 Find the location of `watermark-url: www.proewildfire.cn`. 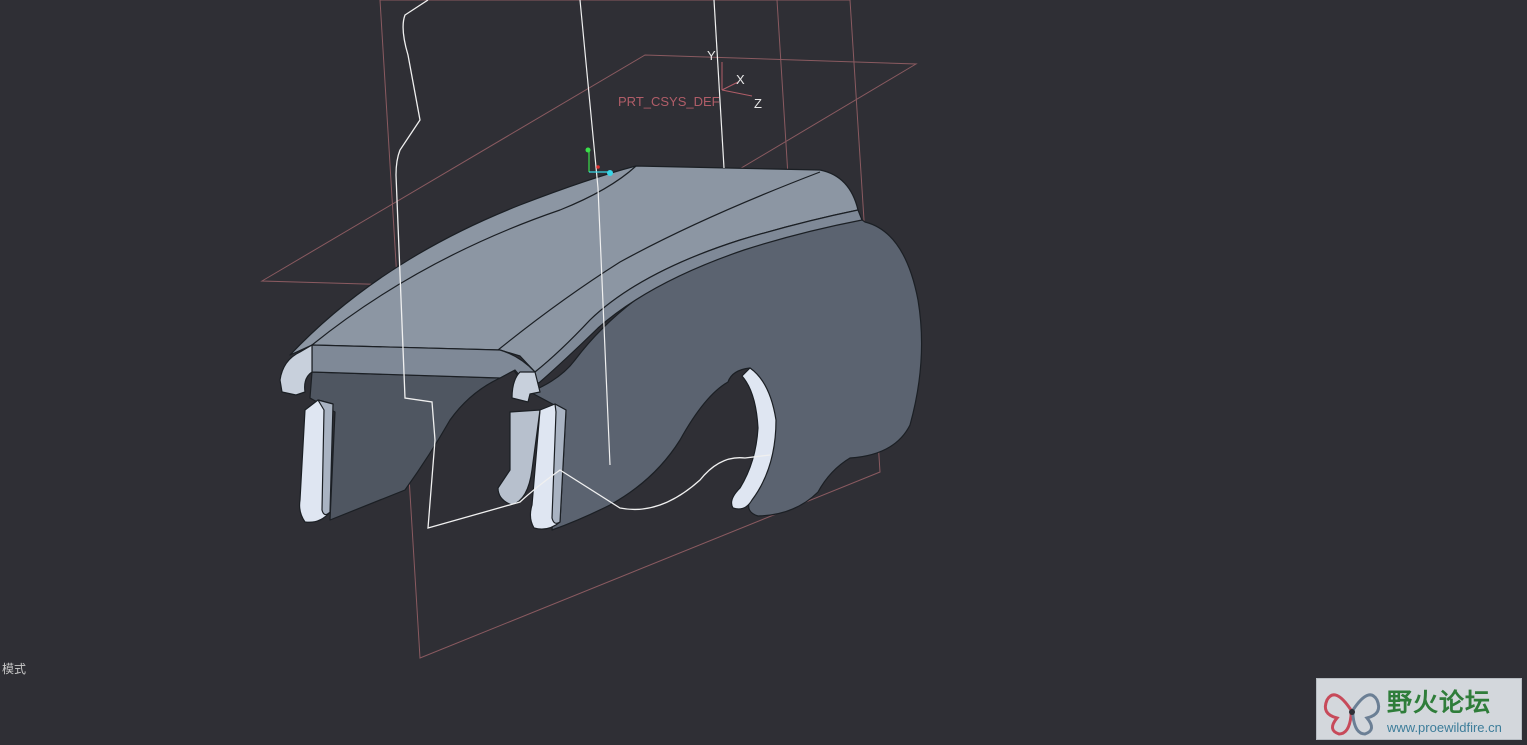

watermark-url: www.proewildfire.cn is located at coordinates (1444, 727).